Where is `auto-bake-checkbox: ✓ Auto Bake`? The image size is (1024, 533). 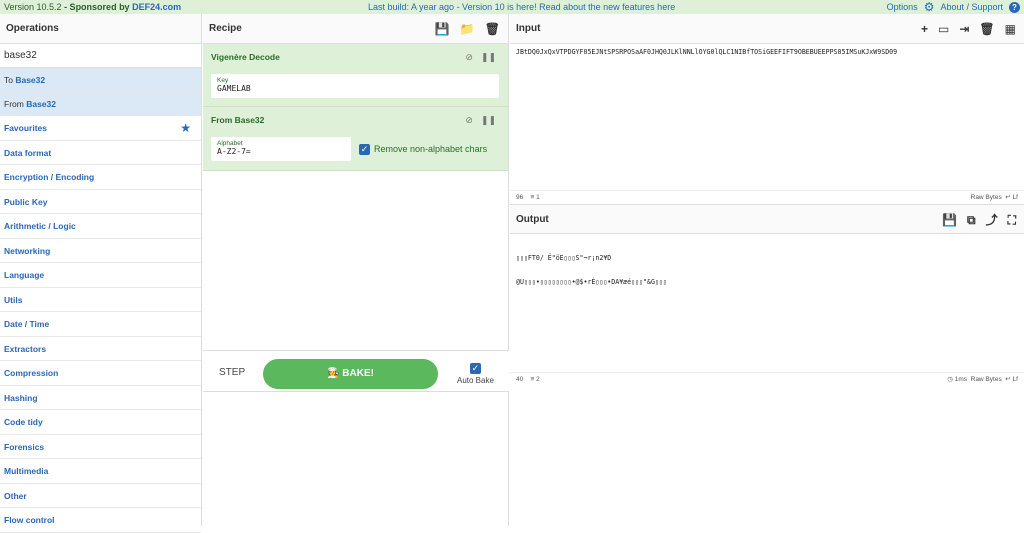 auto-bake-checkbox: ✓ Auto Bake is located at coordinates (475, 374).